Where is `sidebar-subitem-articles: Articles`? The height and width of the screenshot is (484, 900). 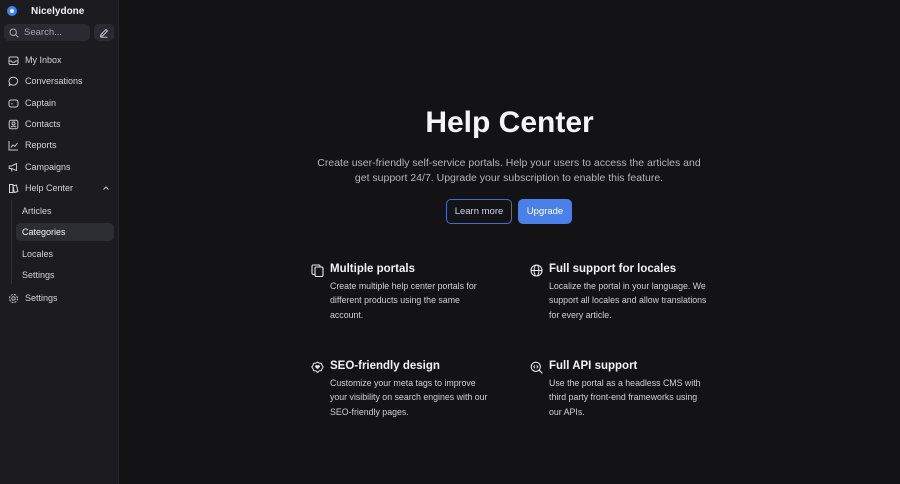
sidebar-subitem-articles: Articles is located at coordinates (65, 211).